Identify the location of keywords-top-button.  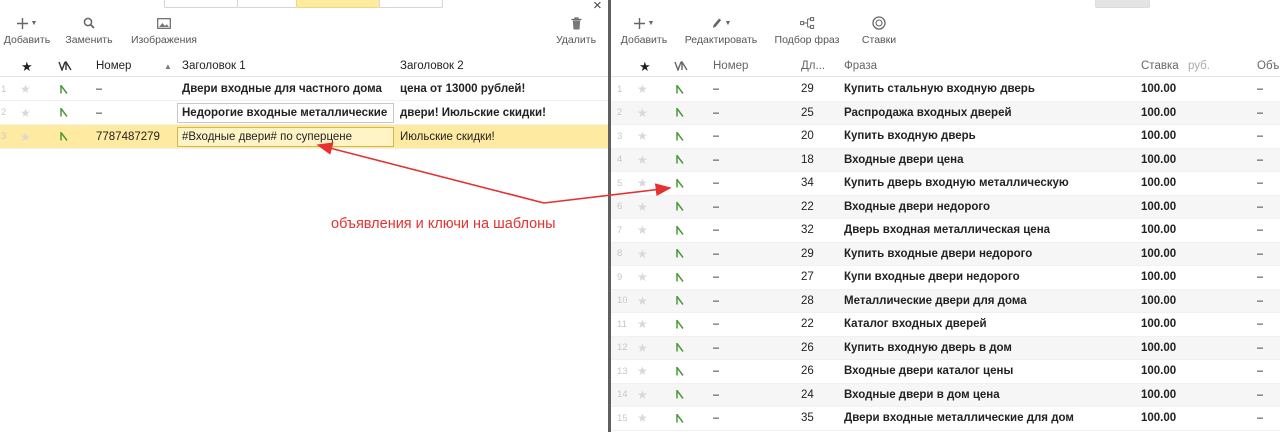
(1122, 4).